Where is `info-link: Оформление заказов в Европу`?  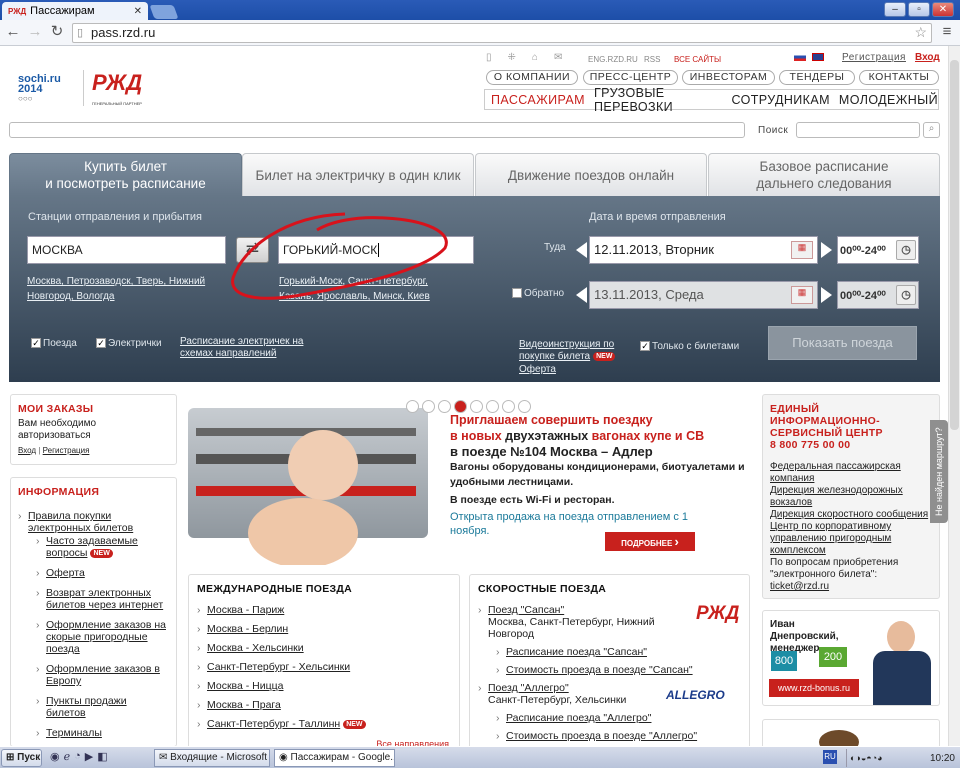
info-link: Оформление заказов в Европу is located at coordinates (103, 675).